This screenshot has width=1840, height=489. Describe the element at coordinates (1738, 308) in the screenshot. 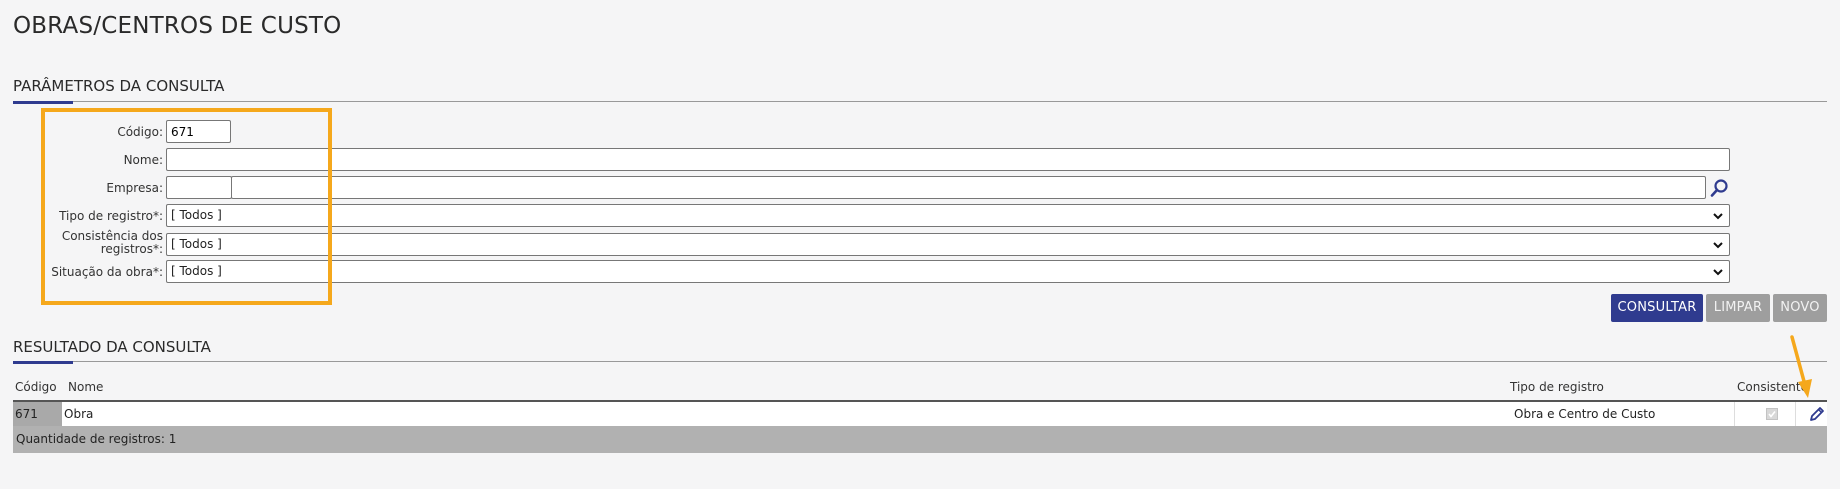

I see `limpar-button: LIMPAR` at that location.